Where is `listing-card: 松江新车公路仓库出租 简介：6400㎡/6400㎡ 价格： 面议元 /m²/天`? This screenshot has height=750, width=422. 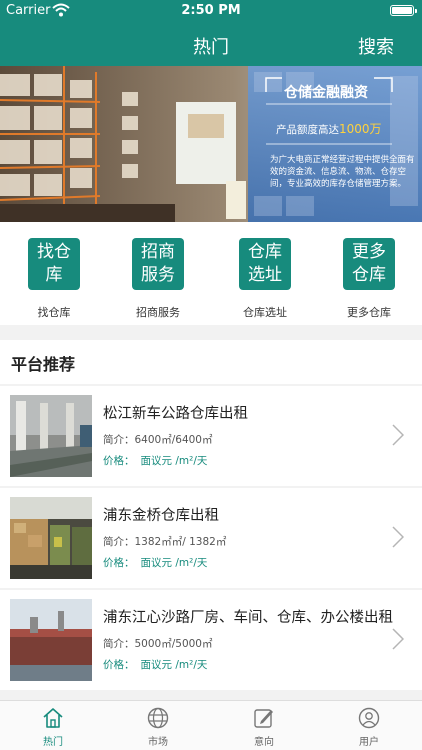
listing-card: 松江新车公路仓库出租 简介：6400㎡/6400㎡ 价格： 面议元 /m²/天 is located at coordinates (211, 436).